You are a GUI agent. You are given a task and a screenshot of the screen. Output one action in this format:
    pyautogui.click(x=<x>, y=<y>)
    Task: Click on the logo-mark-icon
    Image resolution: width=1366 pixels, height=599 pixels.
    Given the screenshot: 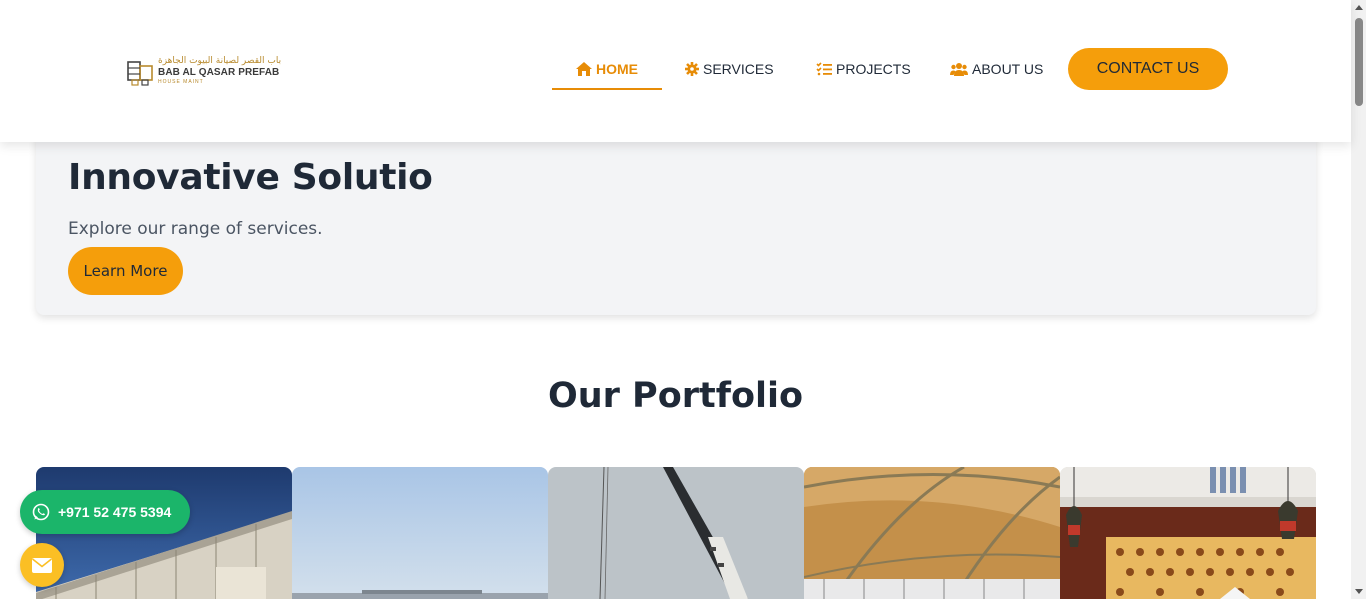 What is the action you would take?
    pyautogui.click(x=140, y=73)
    